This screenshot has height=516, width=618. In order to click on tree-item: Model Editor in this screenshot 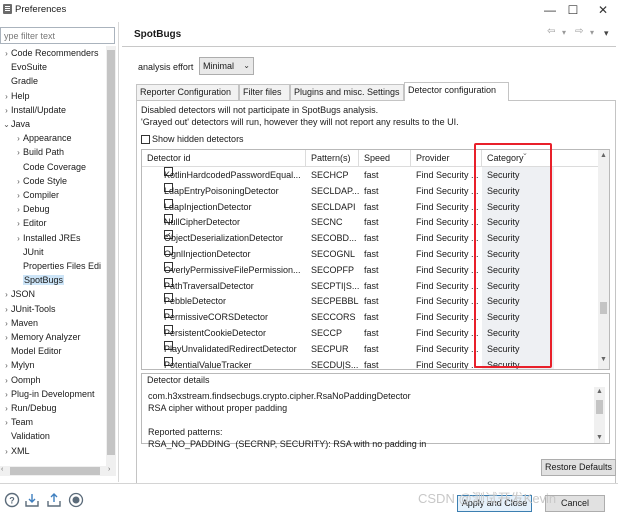, I will do `click(32, 351)`.